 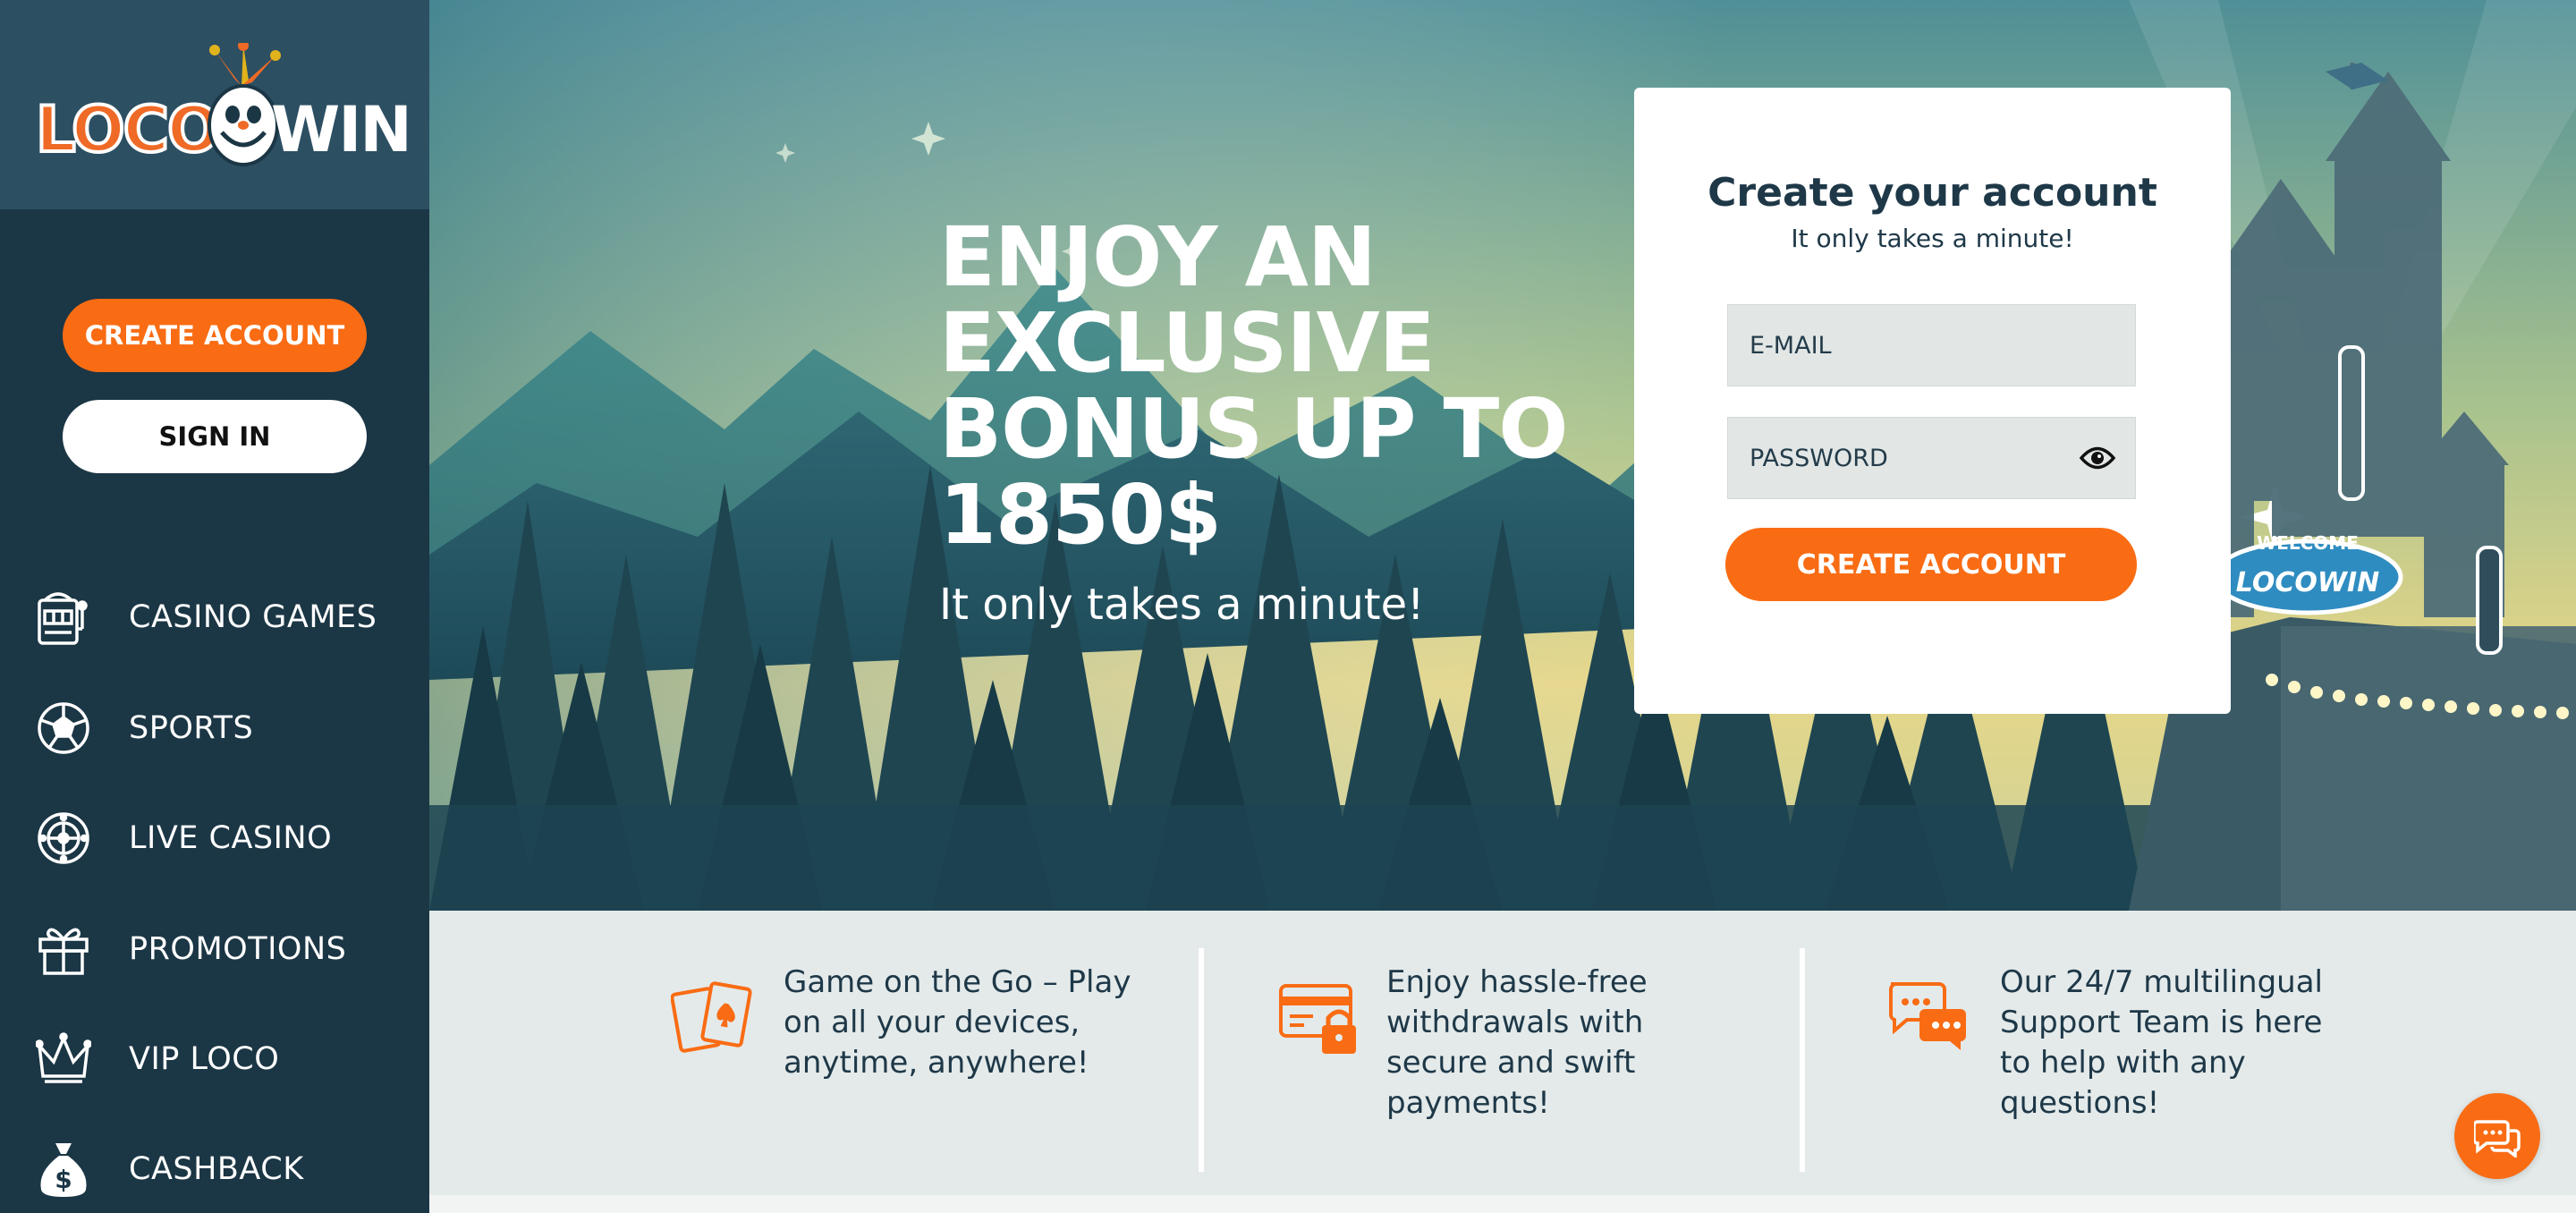 What do you see at coordinates (711, 1017) in the screenshot?
I see `playing-cards-icon` at bounding box center [711, 1017].